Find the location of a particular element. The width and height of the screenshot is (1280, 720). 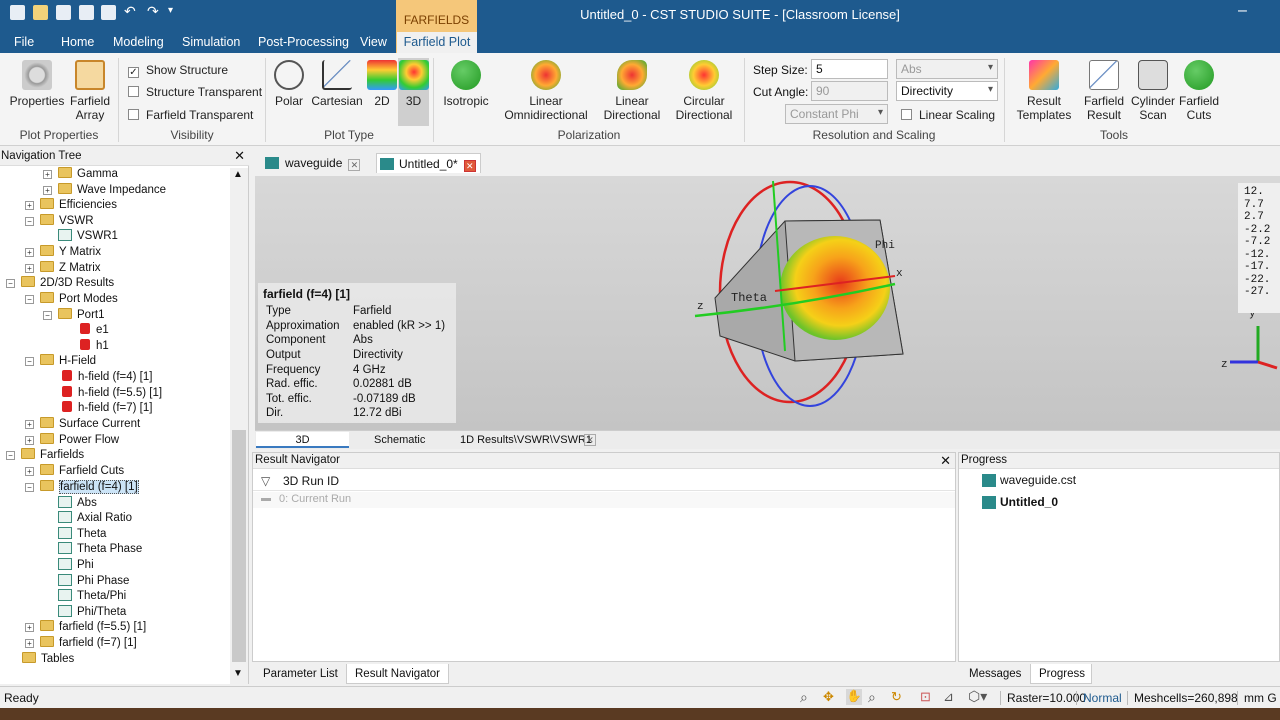

linear-scaling-checkbox: Linear Scaling is located at coordinates (948, 115).